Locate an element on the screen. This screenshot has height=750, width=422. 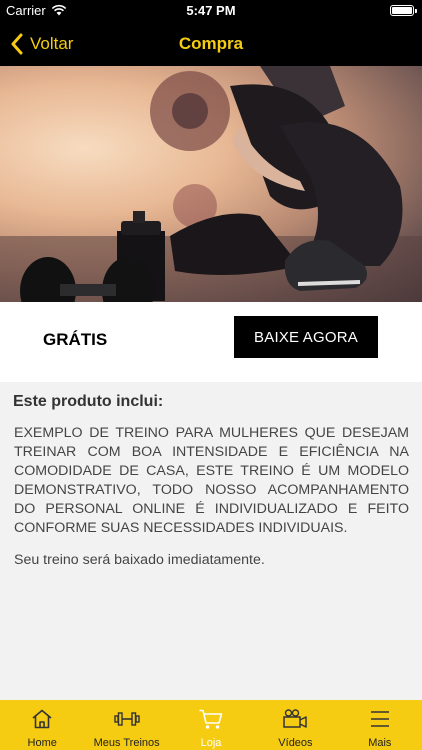
tab-meus-treinos-label: Meus Treinos is located at coordinates (126, 743).